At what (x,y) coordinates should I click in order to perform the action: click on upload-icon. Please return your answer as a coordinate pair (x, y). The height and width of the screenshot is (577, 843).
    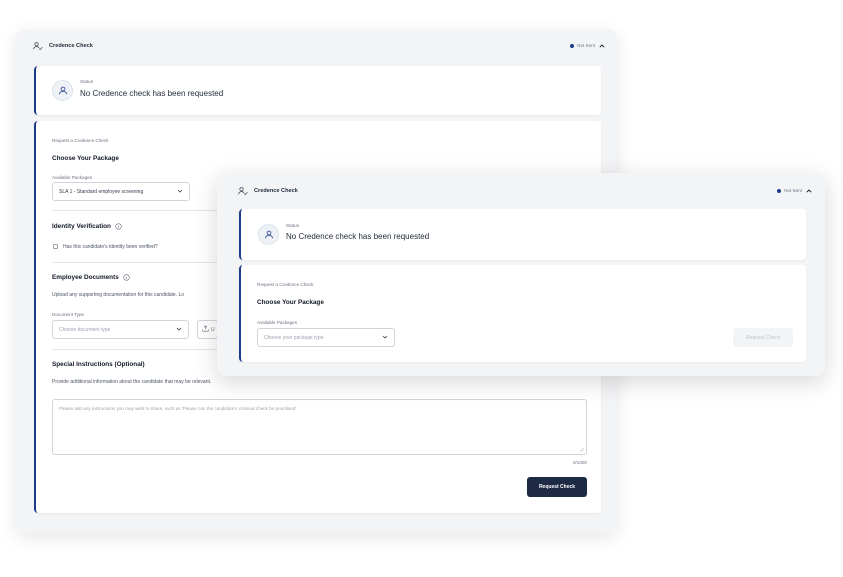
    Looking at the image, I should click on (205, 329).